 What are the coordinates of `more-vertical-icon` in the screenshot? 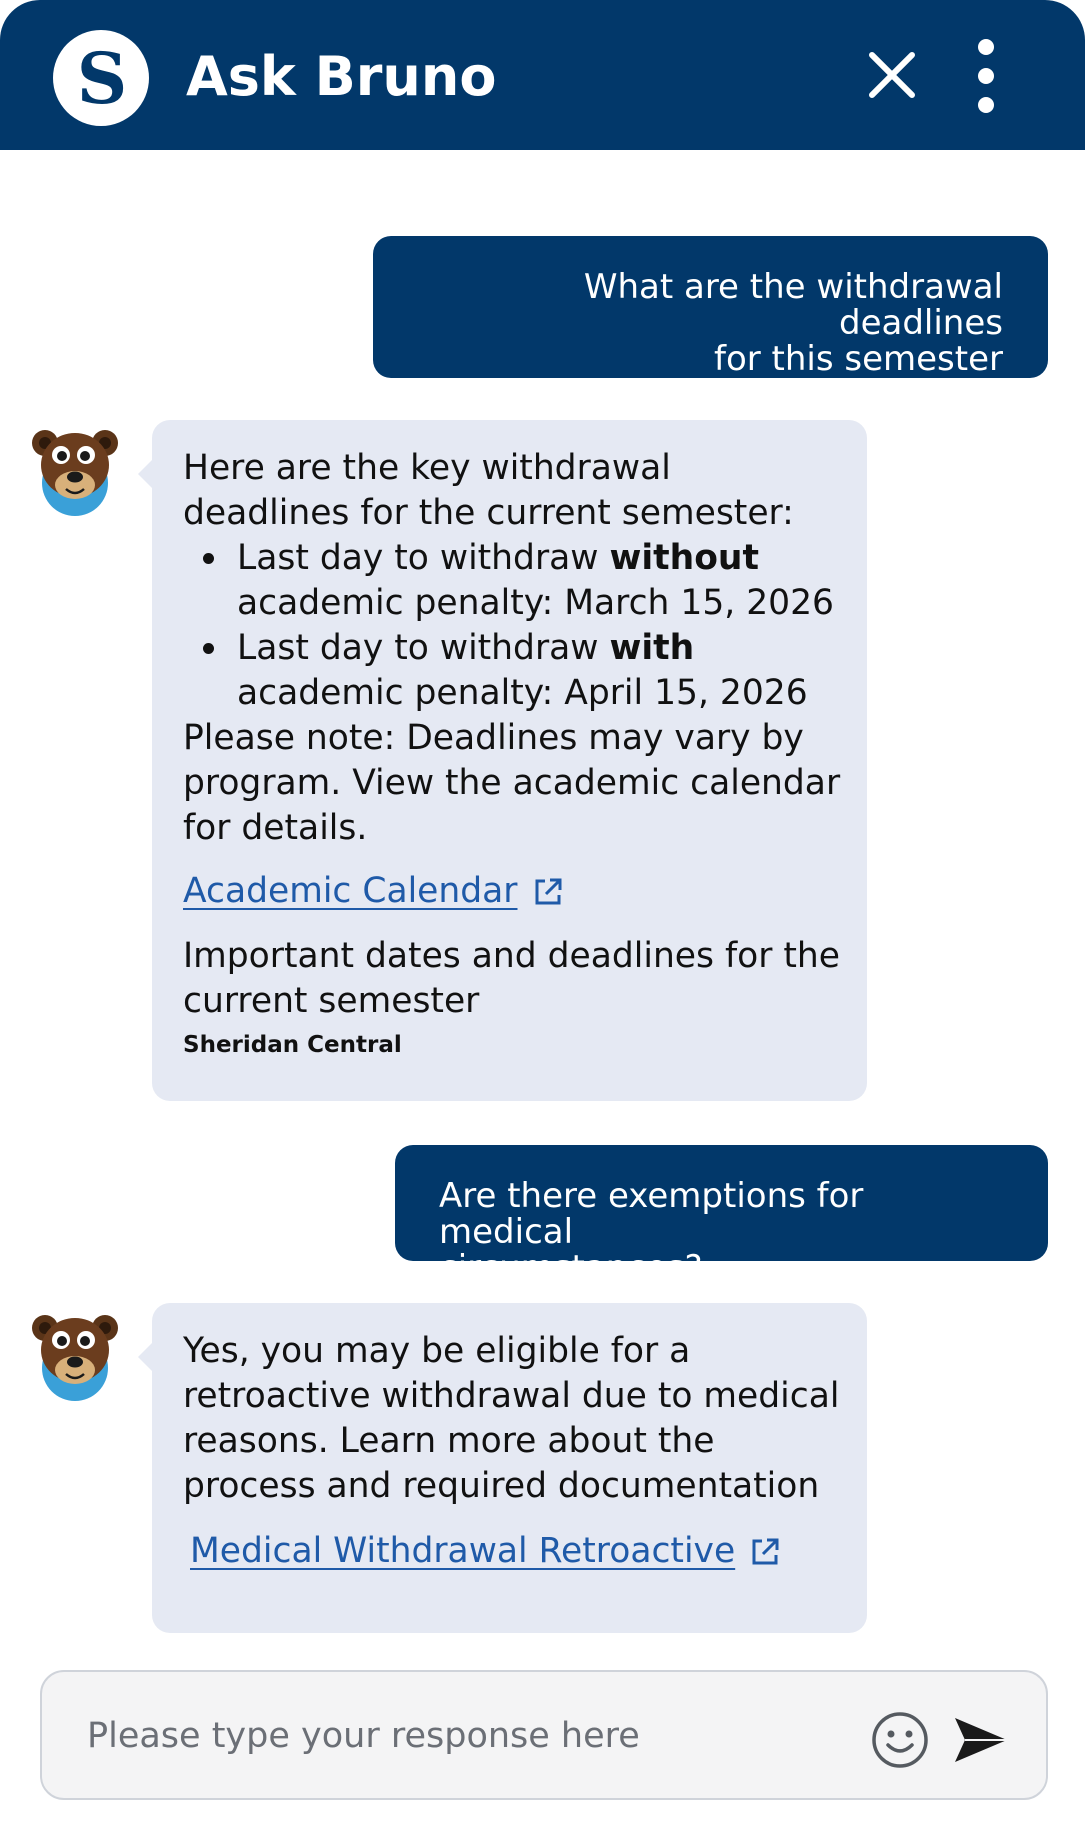 It's located at (986, 76).